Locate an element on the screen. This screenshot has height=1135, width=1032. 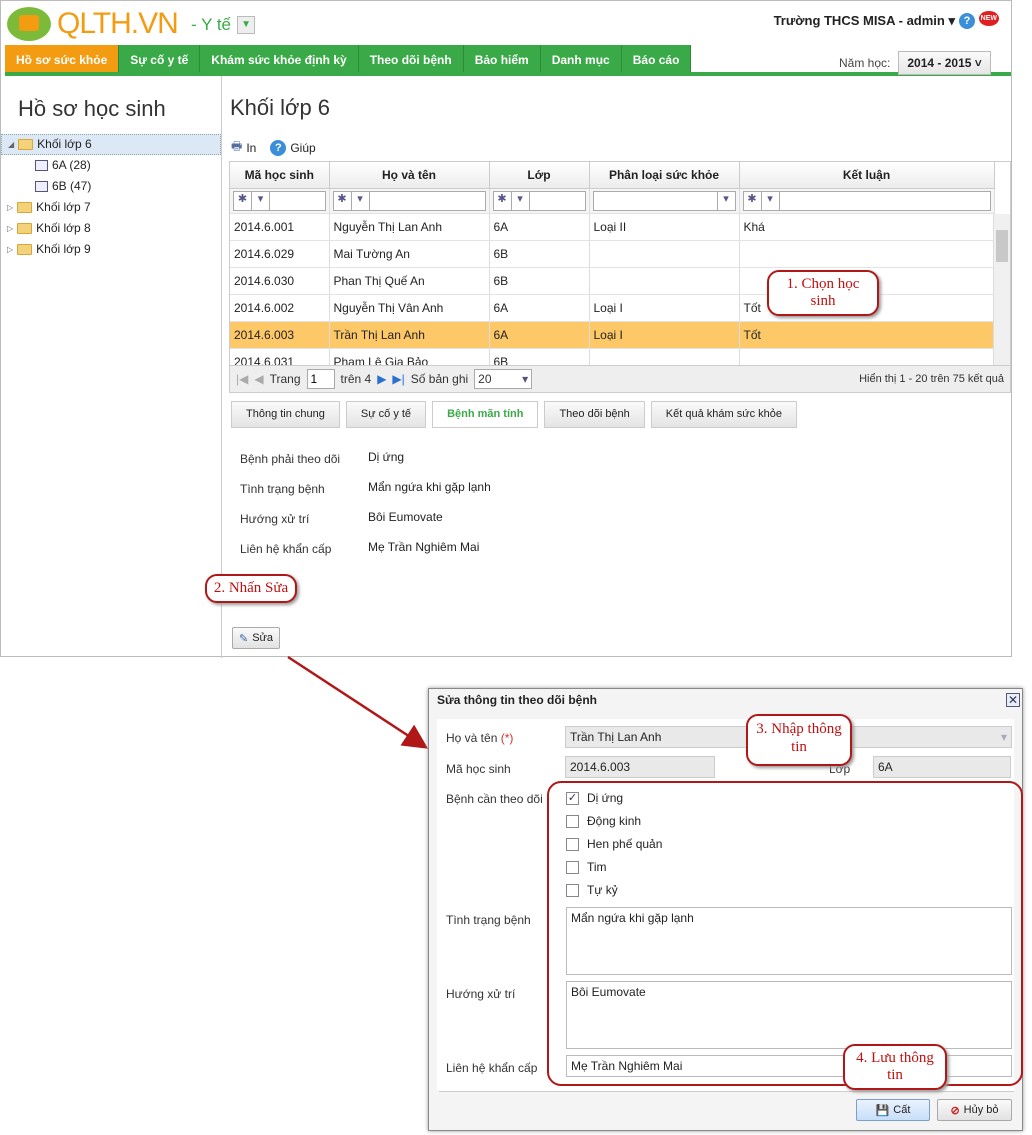
save-button: 💾 Cất is located at coordinates (893, 1110).